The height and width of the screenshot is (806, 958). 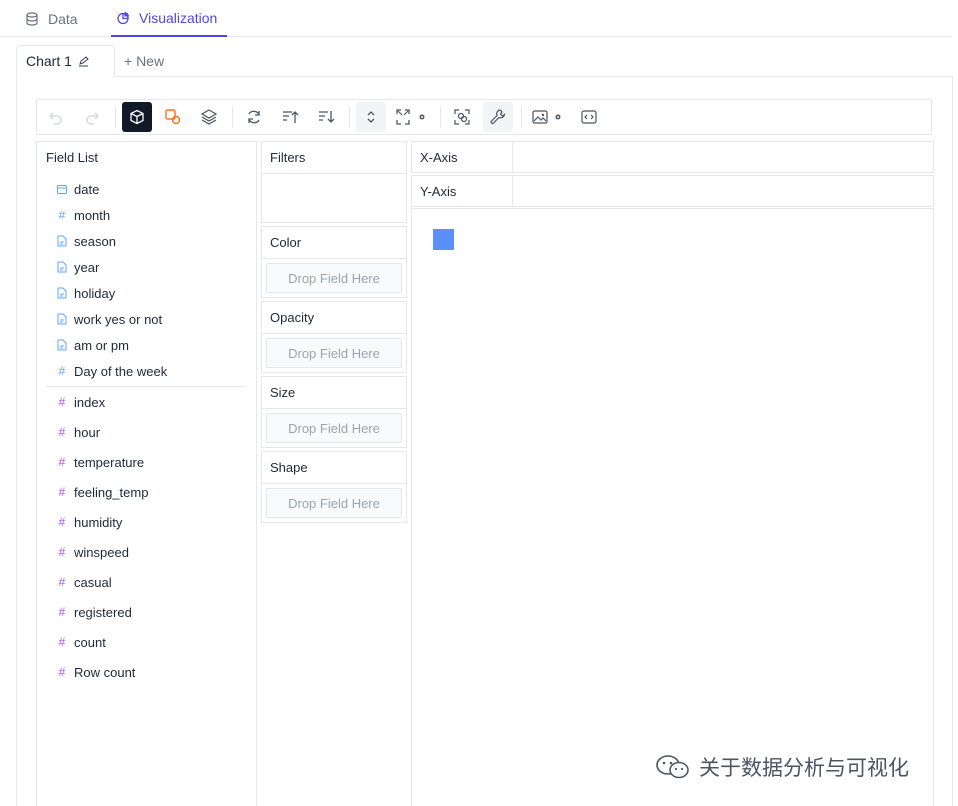 I want to click on field-label: hour, so click(x=87, y=432).